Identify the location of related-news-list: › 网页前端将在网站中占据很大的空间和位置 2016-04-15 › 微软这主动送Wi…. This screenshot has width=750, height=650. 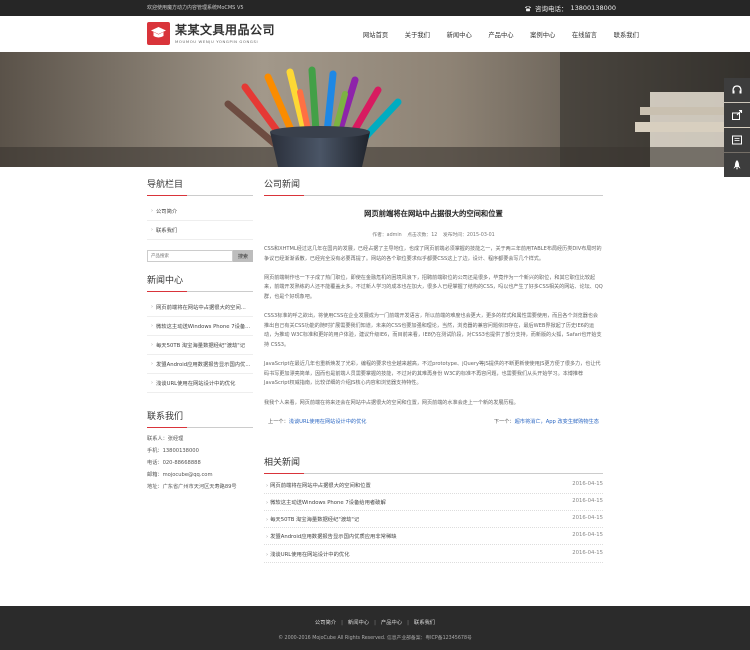
(433, 520).